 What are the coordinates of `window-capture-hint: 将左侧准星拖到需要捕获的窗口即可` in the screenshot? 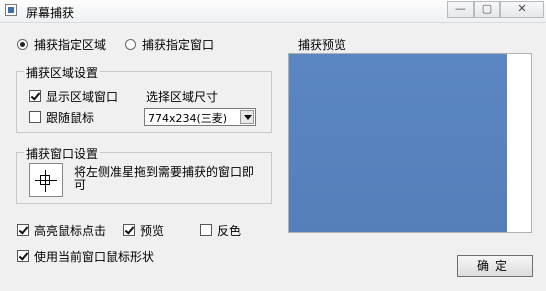 It's located at (164, 178).